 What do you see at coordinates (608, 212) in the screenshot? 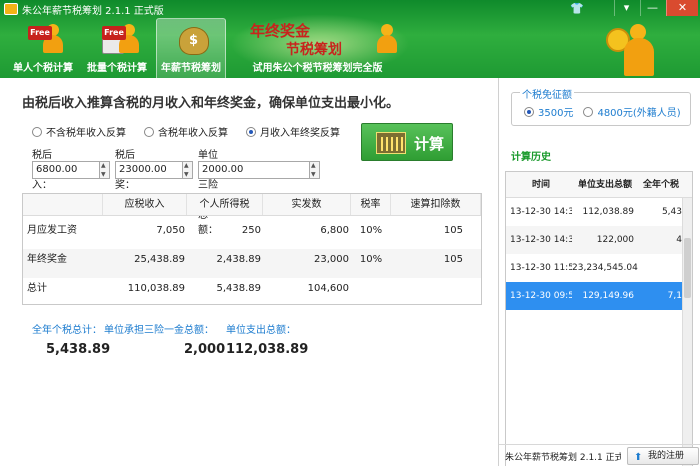
I see `history-total: 112,038.89` at bounding box center [608, 212].